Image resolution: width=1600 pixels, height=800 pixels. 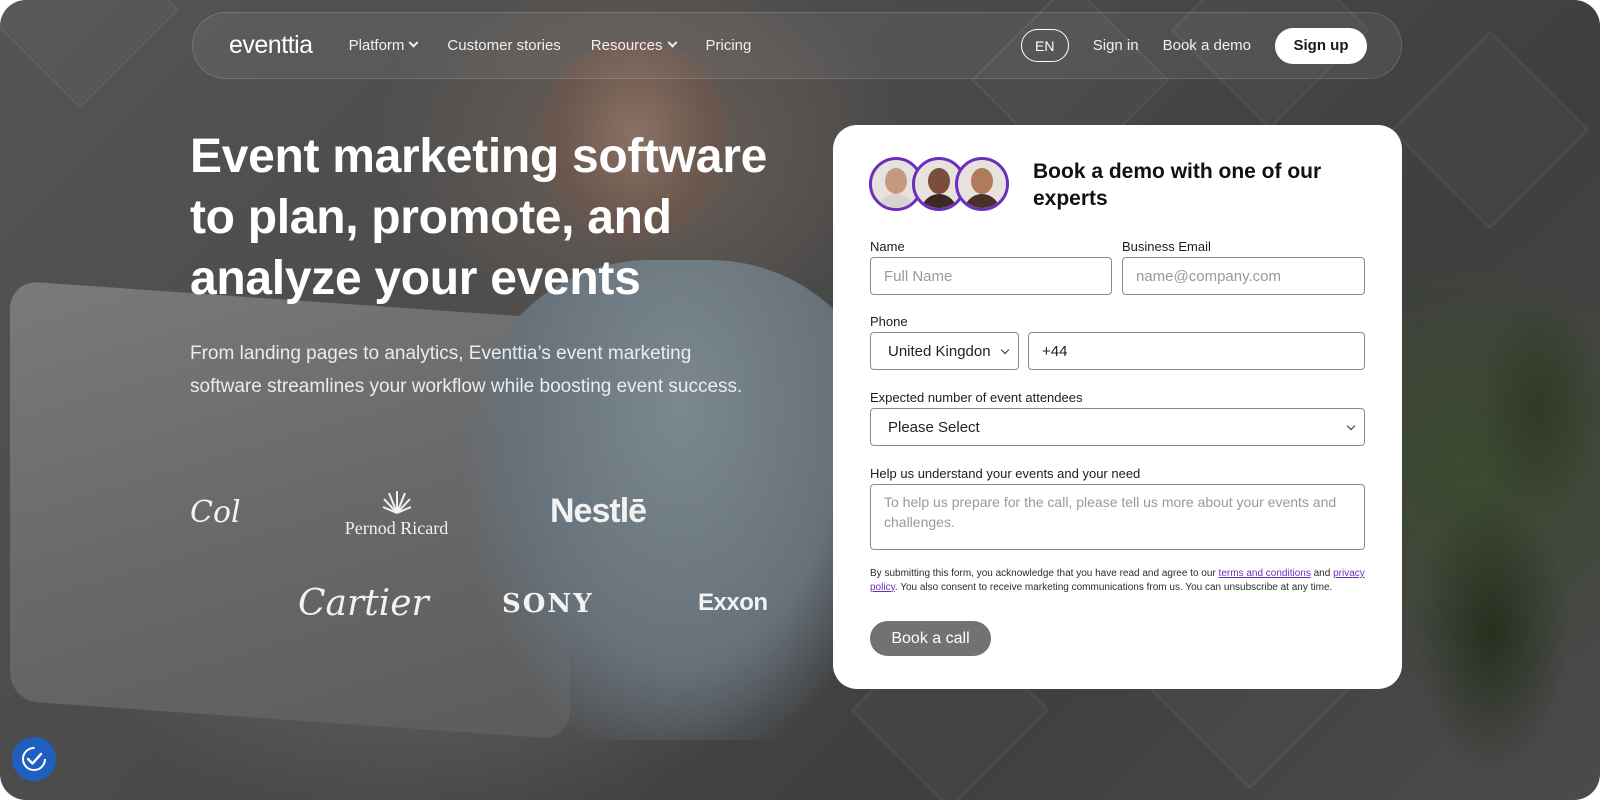 I want to click on nav-resources-label: Resources, so click(x=626, y=45).